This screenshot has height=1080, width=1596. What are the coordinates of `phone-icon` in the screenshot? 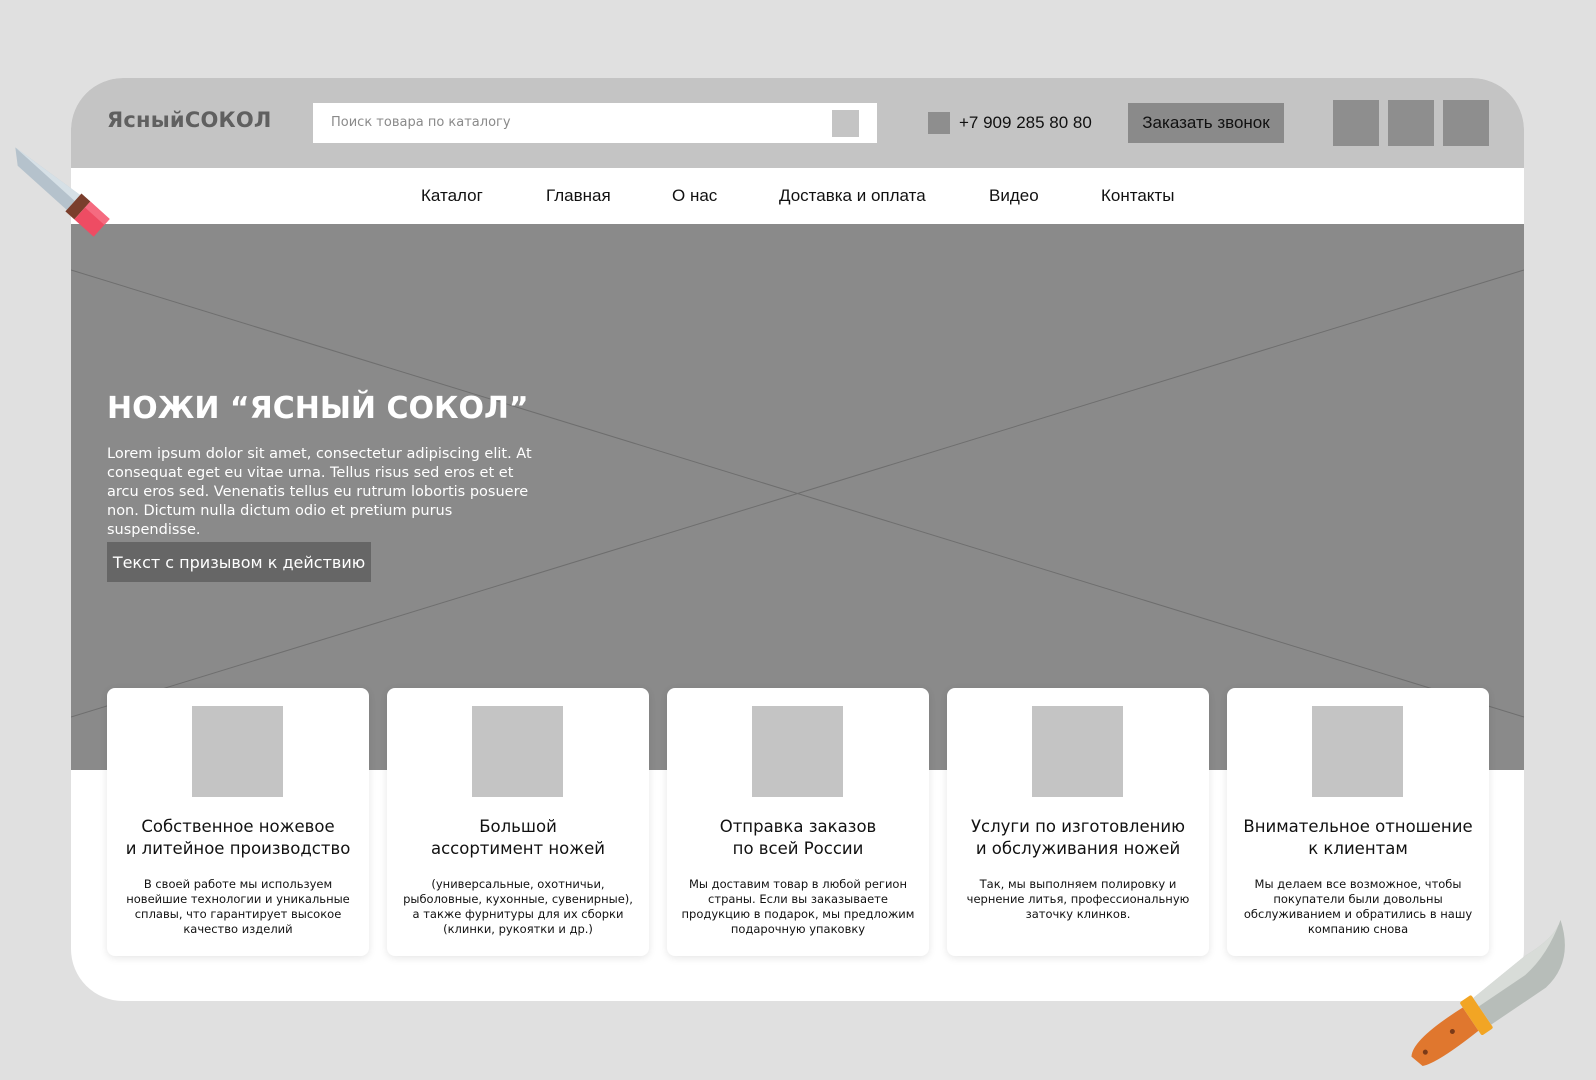 It's located at (939, 123).